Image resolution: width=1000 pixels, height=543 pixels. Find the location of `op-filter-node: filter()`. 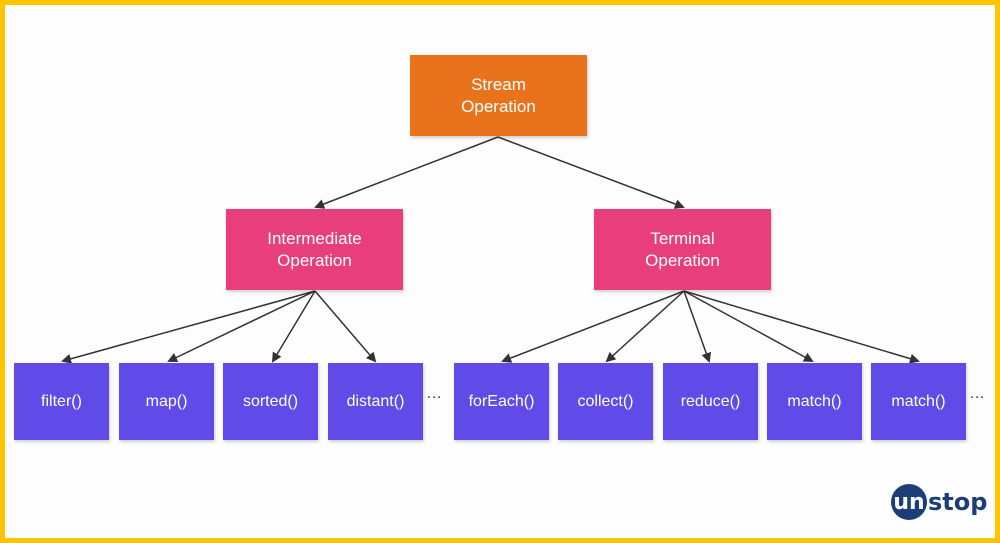

op-filter-node: filter() is located at coordinates (61, 401).